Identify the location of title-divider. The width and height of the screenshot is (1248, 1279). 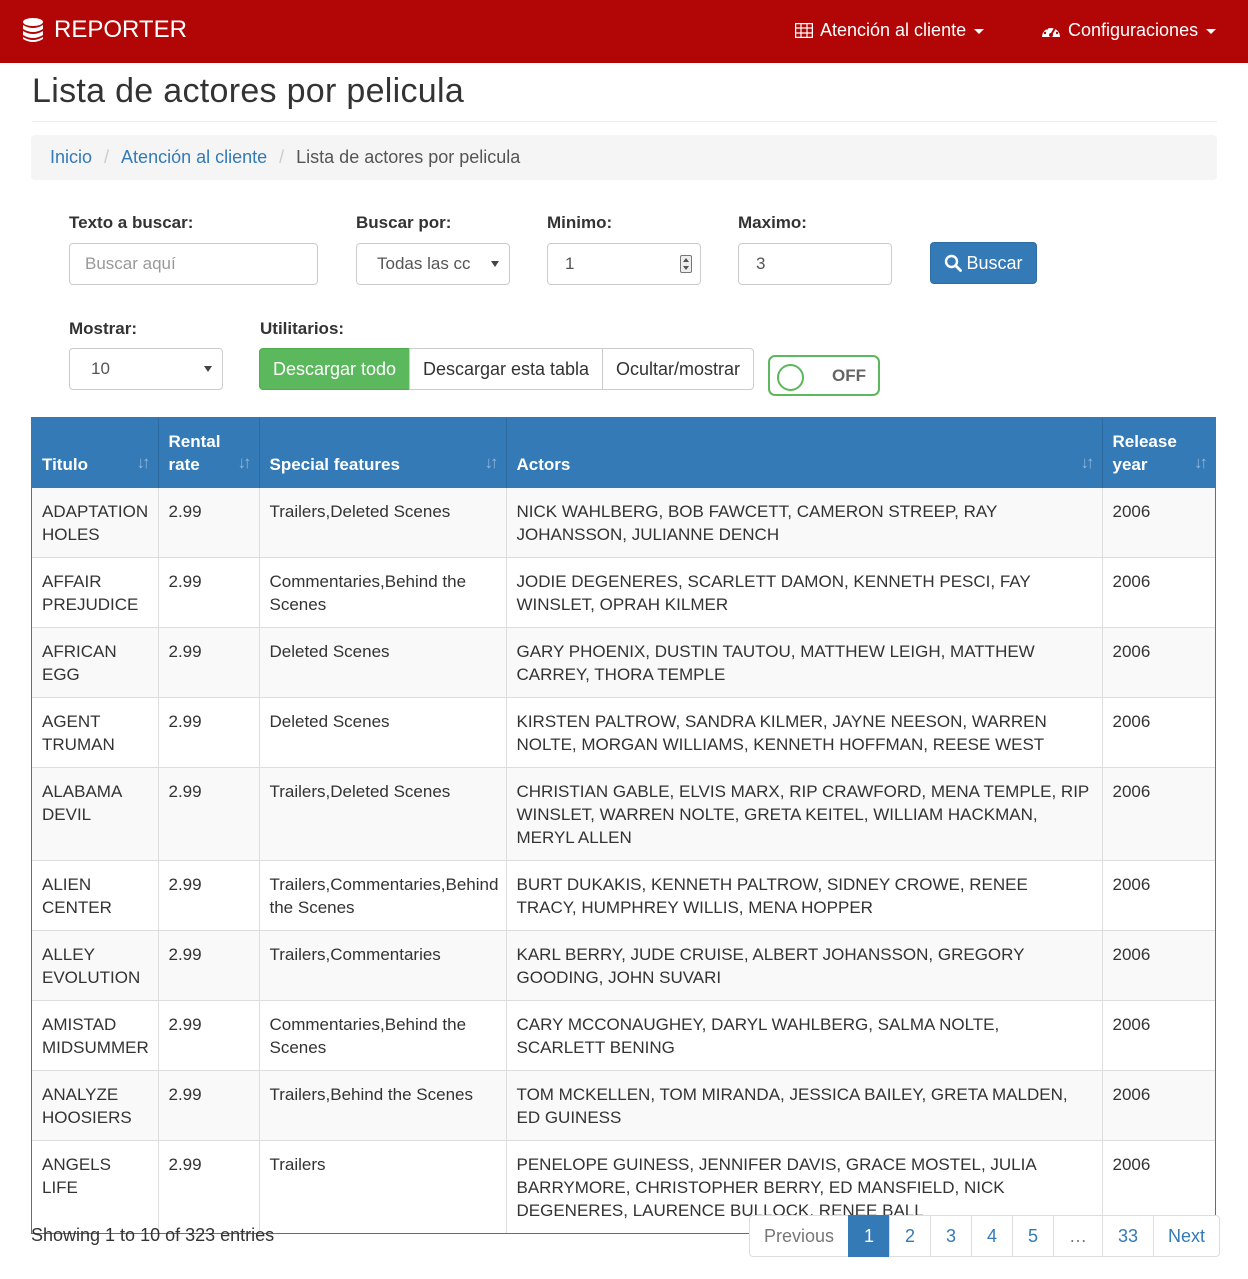
(624, 121).